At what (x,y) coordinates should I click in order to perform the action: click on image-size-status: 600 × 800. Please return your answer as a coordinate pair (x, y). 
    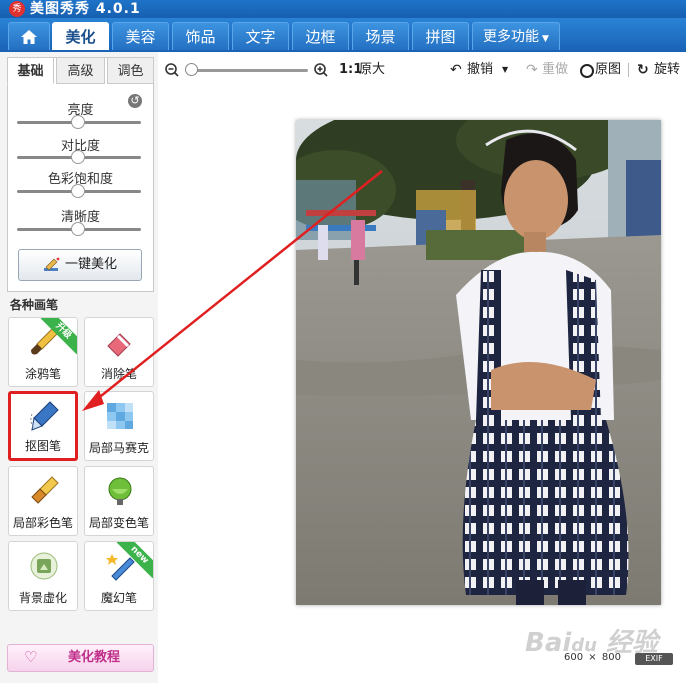
    Looking at the image, I should click on (592, 657).